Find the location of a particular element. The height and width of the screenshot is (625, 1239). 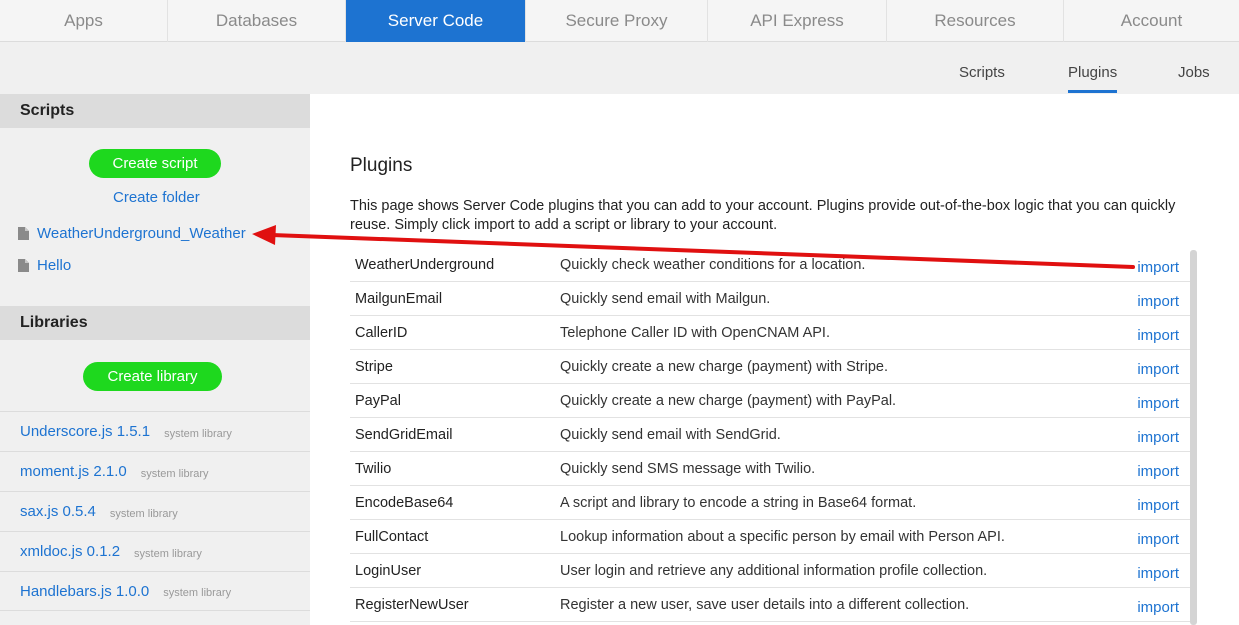

library-item: xmldoc.js 0.1.2 system library is located at coordinates (155, 551).